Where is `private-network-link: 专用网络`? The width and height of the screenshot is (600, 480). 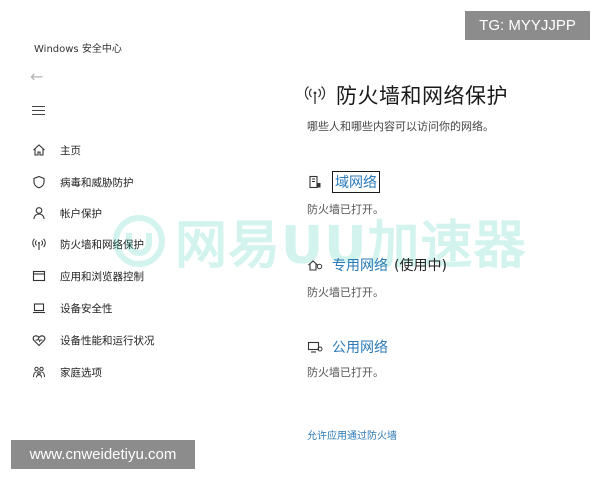
private-network-link: 专用网络 is located at coordinates (360, 265).